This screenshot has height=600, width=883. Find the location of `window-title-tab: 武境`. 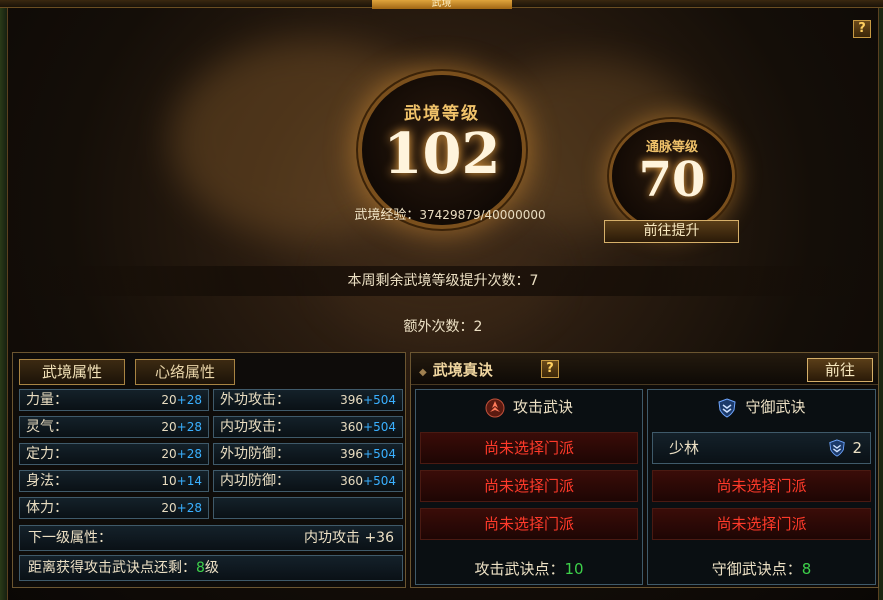

window-title-tab: 武境 is located at coordinates (441, 5).